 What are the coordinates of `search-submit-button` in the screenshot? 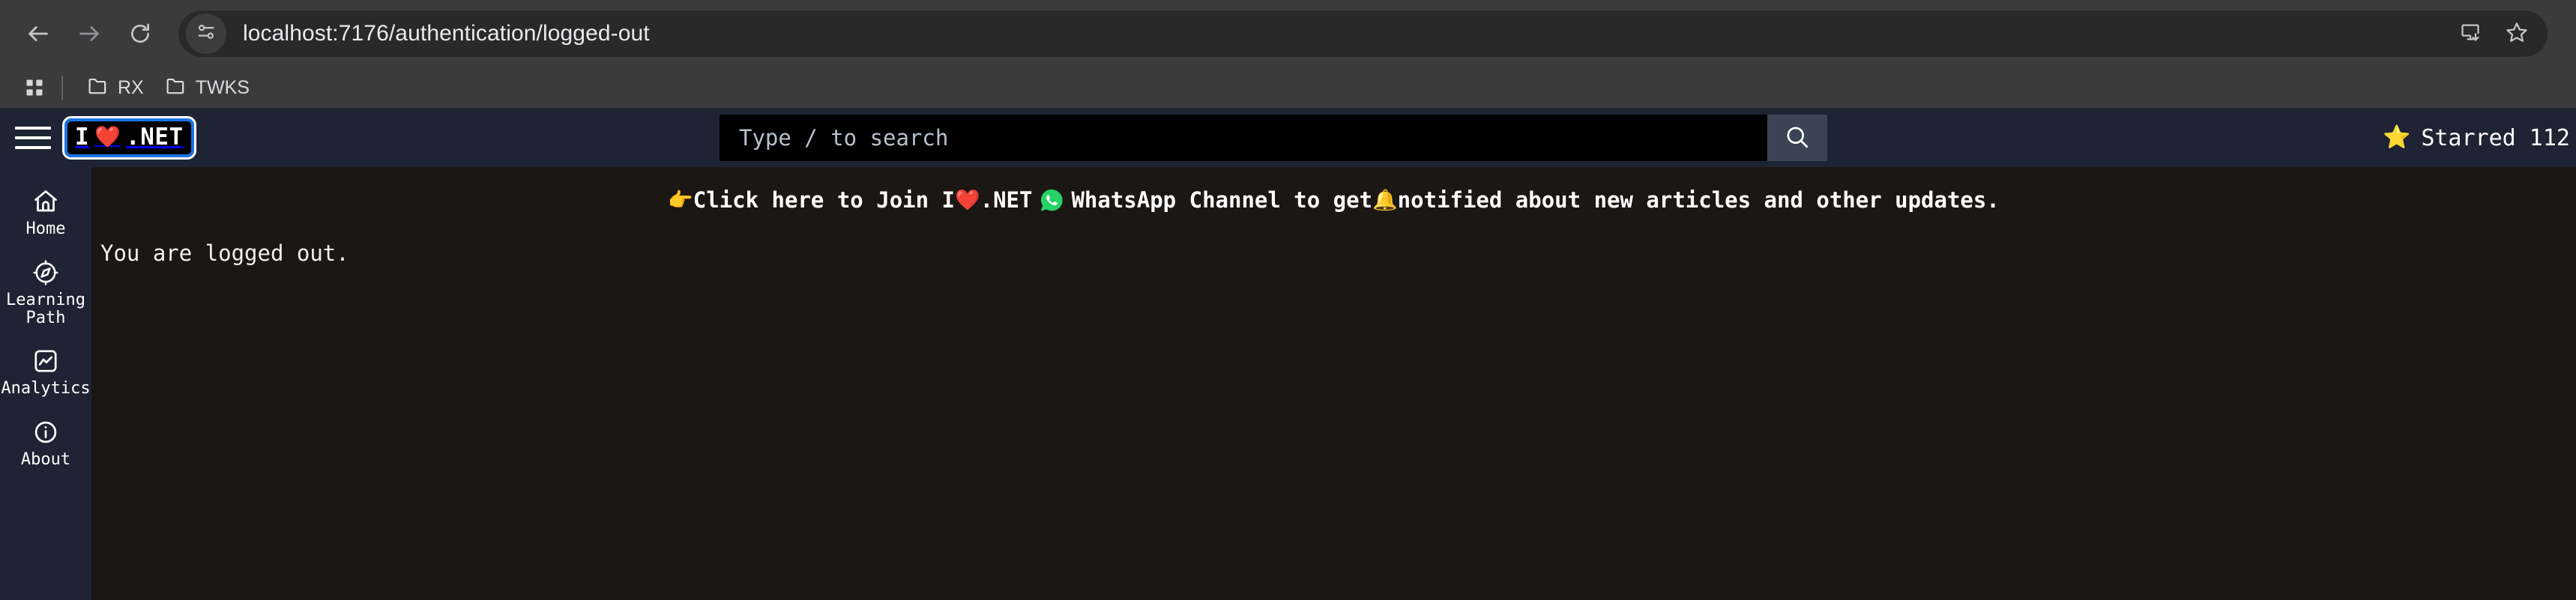 It's located at (1797, 138).